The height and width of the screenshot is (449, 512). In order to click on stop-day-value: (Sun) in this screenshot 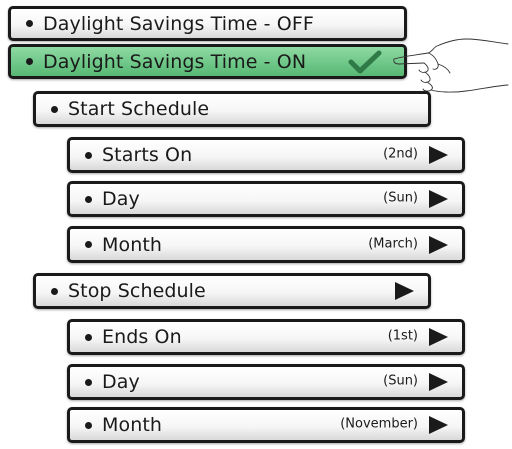, I will do `click(400, 381)`.